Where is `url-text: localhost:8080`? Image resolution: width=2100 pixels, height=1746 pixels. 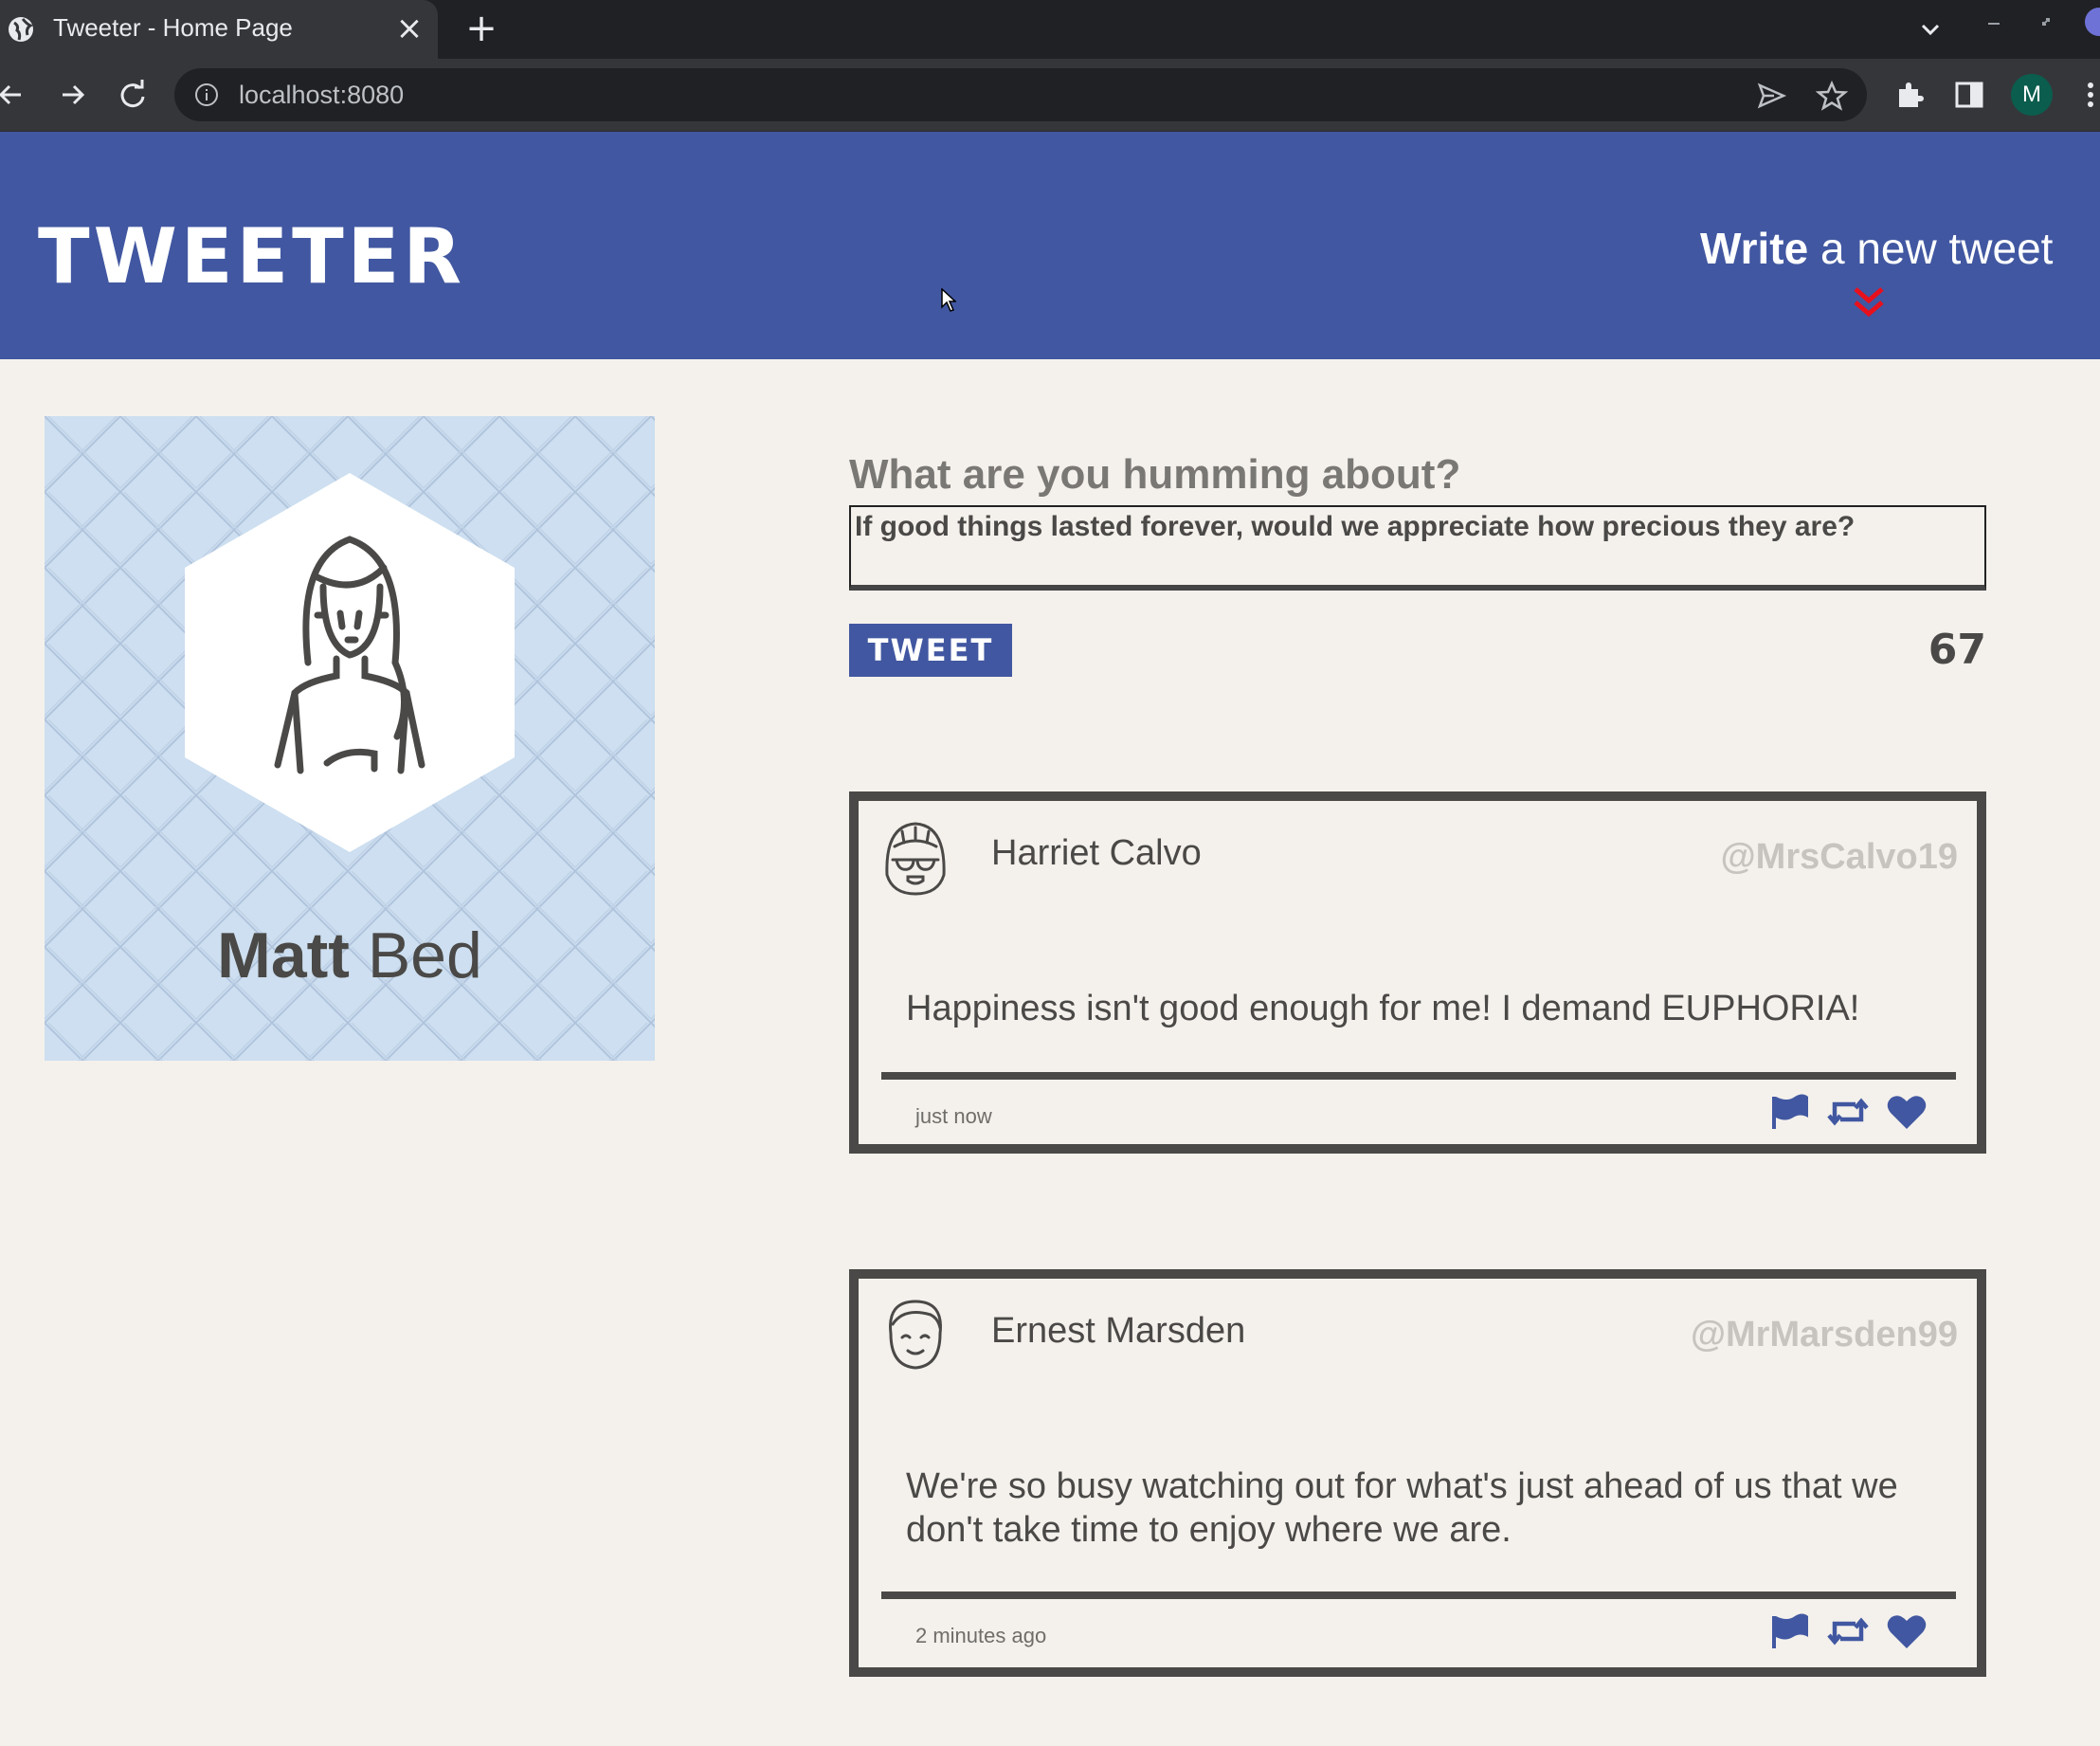
url-text: localhost:8080 is located at coordinates (322, 95).